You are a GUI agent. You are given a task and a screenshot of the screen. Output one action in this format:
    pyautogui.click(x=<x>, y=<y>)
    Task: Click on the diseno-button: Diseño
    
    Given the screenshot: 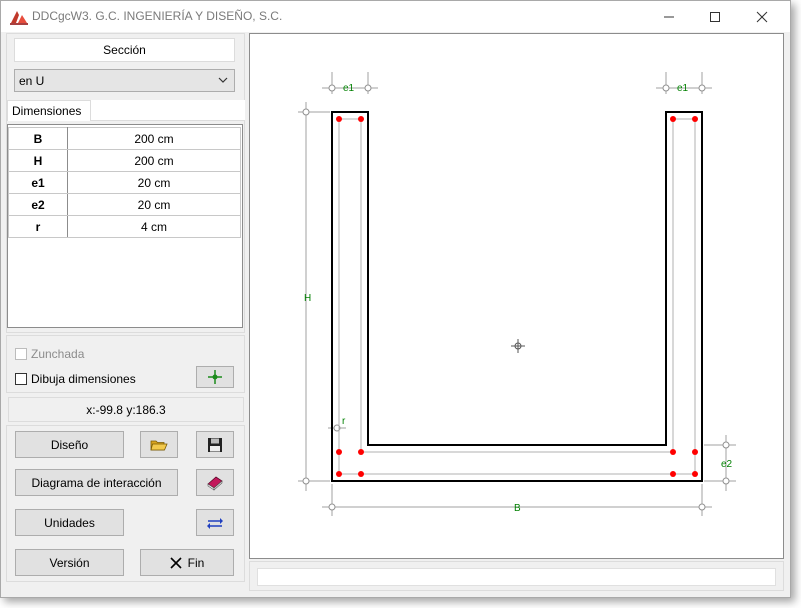 What is the action you would take?
    pyautogui.click(x=69, y=444)
    